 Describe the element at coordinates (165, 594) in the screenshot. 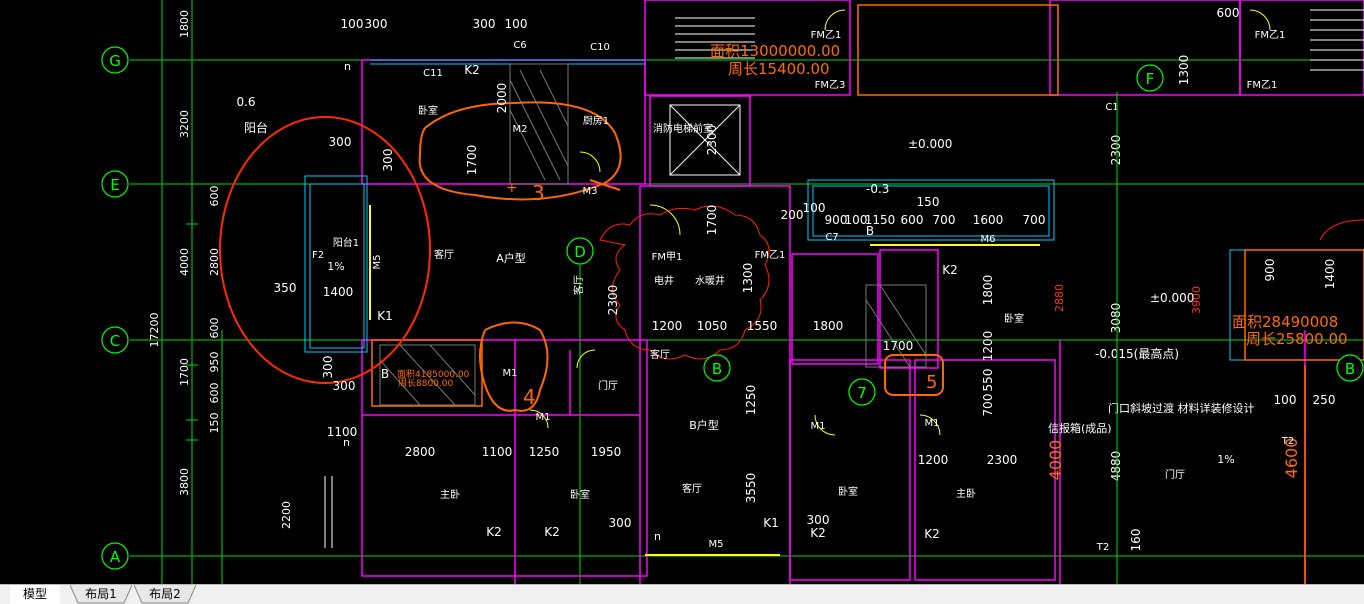

I see `tab-layout2: 布局2` at that location.